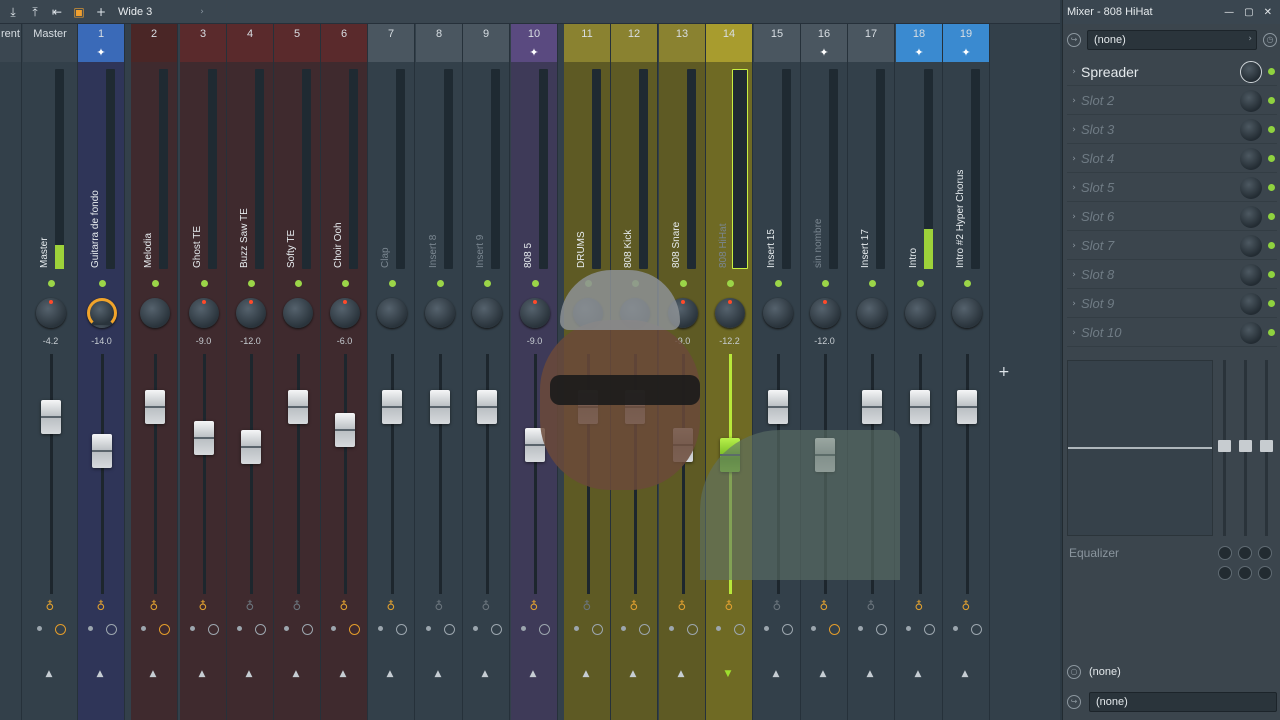  Describe the element at coordinates (1172, 304) in the screenshot. I see `effect-slot: › Slot 9` at that location.